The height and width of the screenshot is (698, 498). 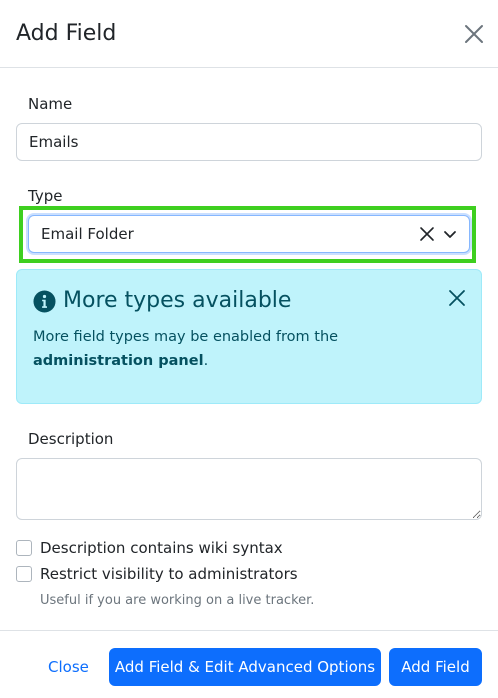 I want to click on alert-close-icon, so click(x=457, y=298).